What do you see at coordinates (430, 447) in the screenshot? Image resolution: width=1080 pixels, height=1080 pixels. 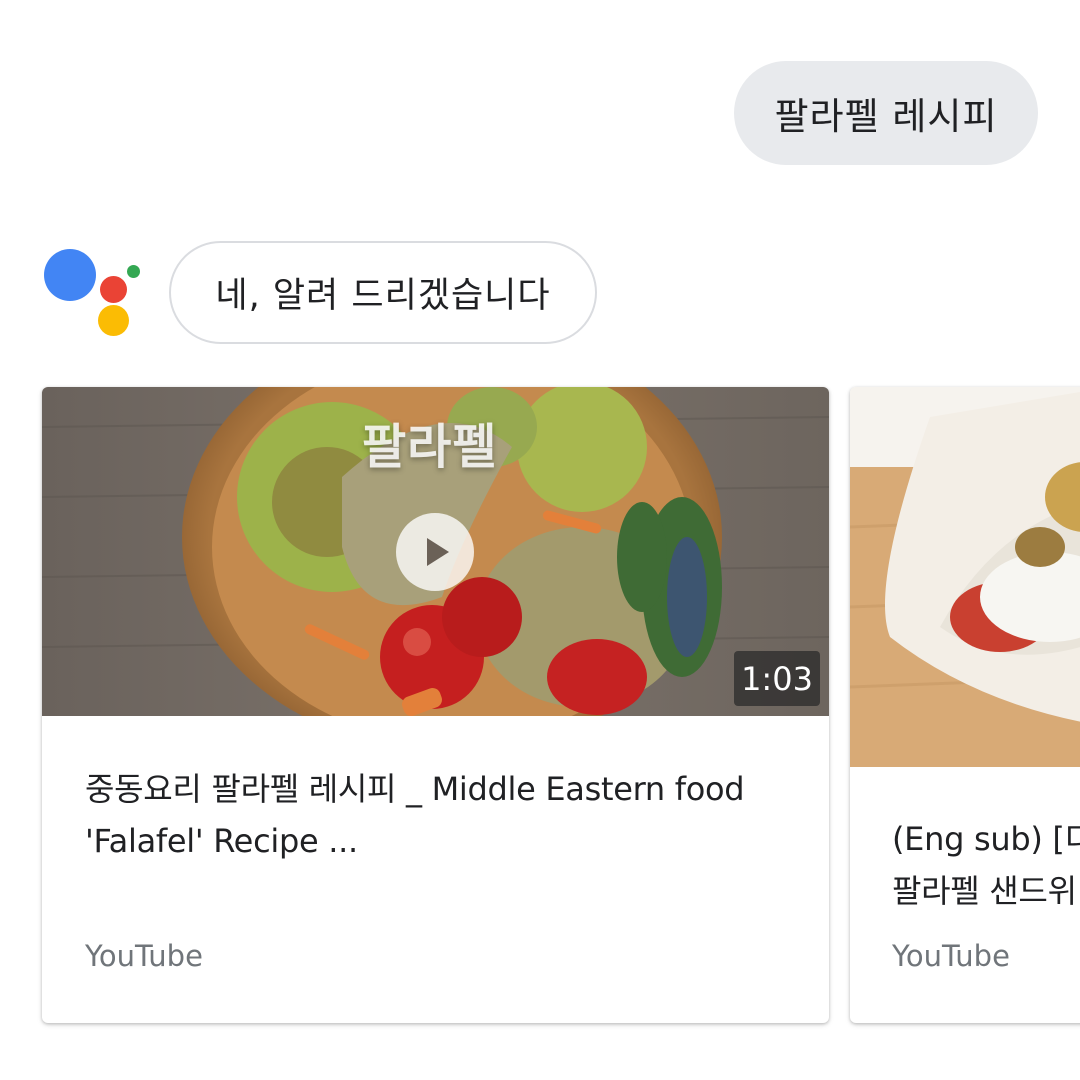 I see `thumbnail-overlay-title: 팔라펠` at bounding box center [430, 447].